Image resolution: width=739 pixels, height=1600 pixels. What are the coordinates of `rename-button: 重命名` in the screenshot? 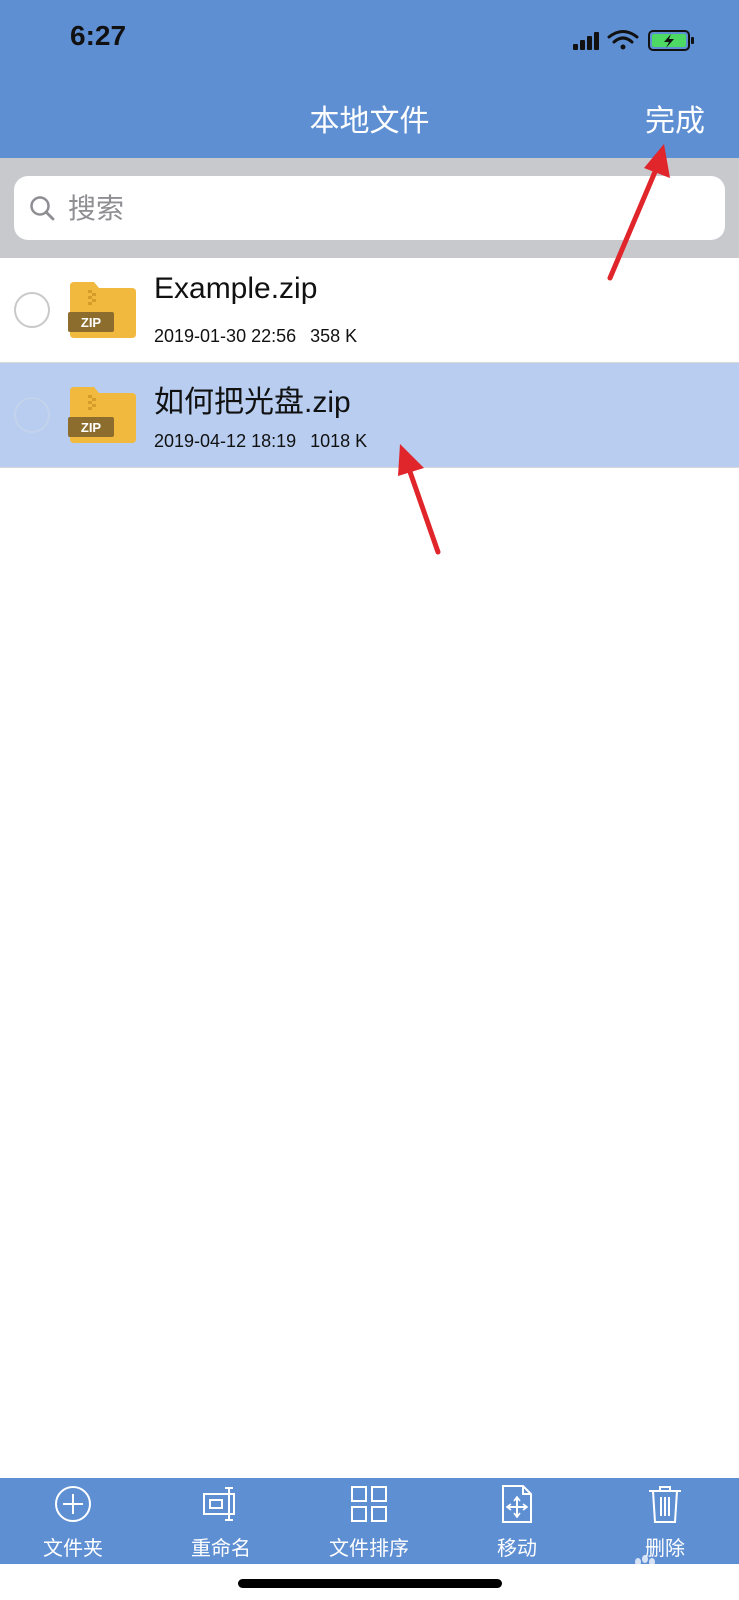 It's located at (221, 1521).